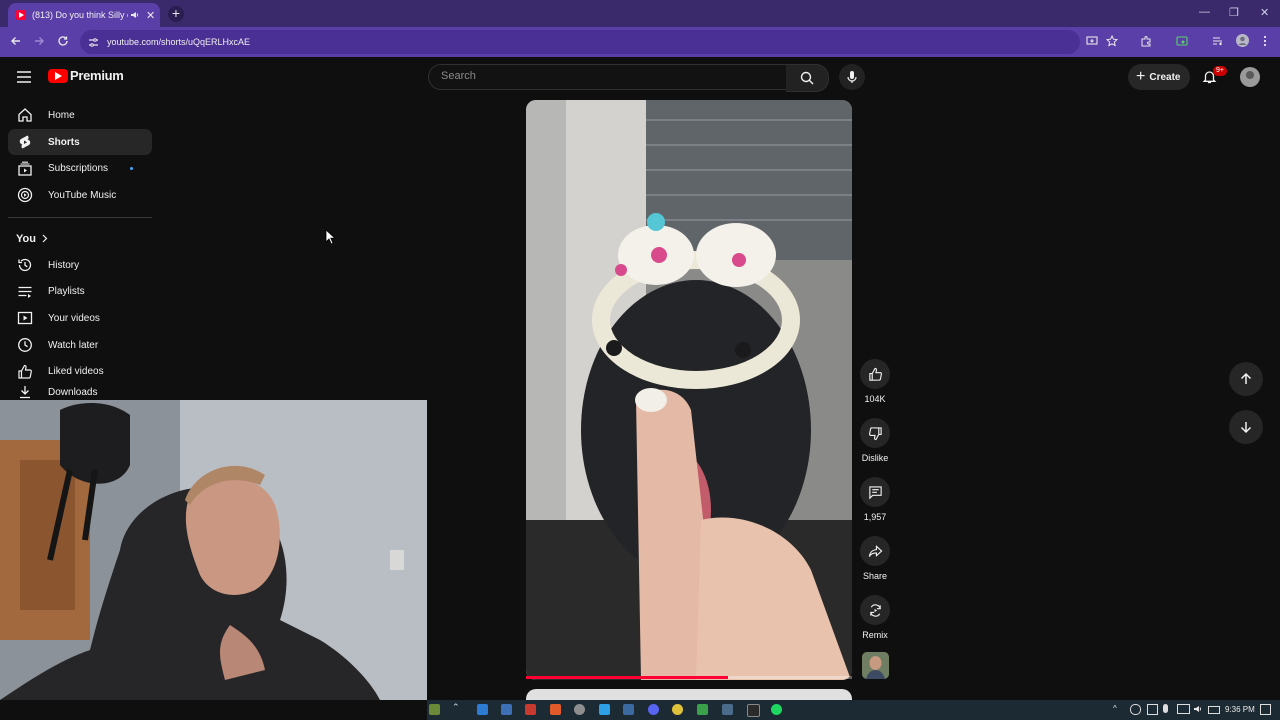 The height and width of the screenshot is (720, 1280). What do you see at coordinates (25, 142) in the screenshot?
I see `shorts-icon` at bounding box center [25, 142].